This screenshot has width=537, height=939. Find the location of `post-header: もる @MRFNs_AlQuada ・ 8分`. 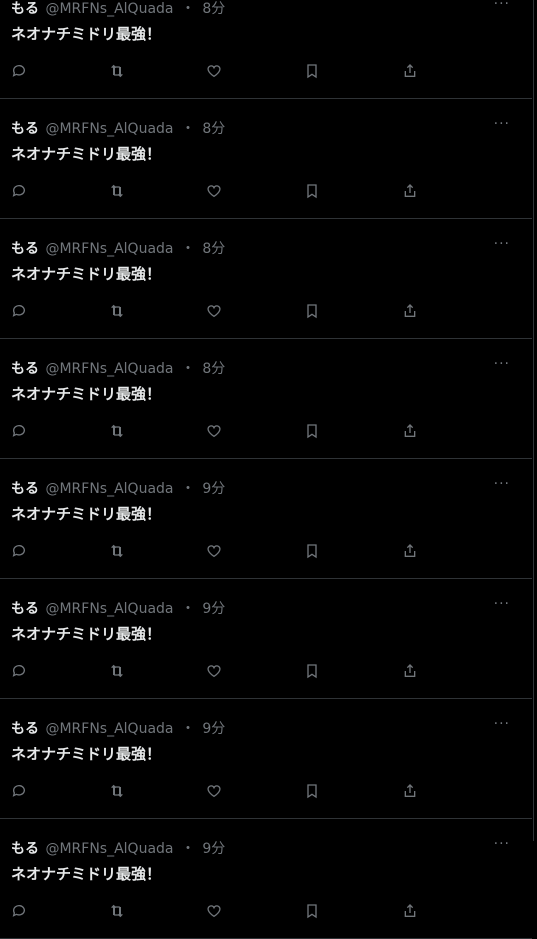

post-header: もる @MRFNs_AlQuada ・ 8分 is located at coordinates (118, 368).